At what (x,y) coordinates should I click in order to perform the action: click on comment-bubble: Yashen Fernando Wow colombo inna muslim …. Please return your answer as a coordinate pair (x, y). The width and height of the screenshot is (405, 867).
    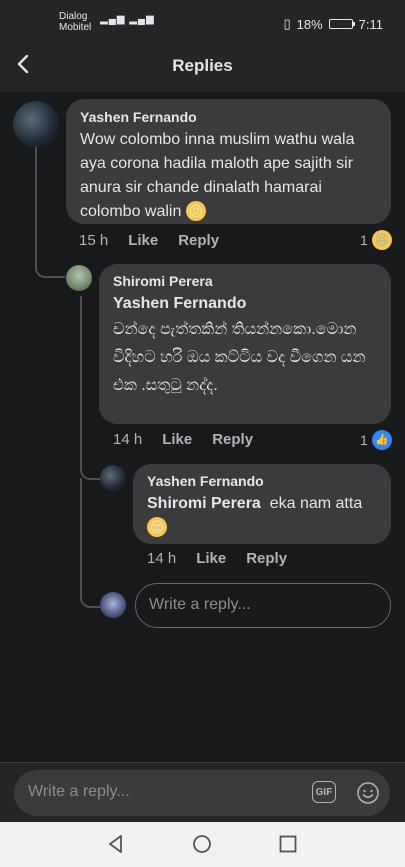
    Looking at the image, I should click on (228, 161).